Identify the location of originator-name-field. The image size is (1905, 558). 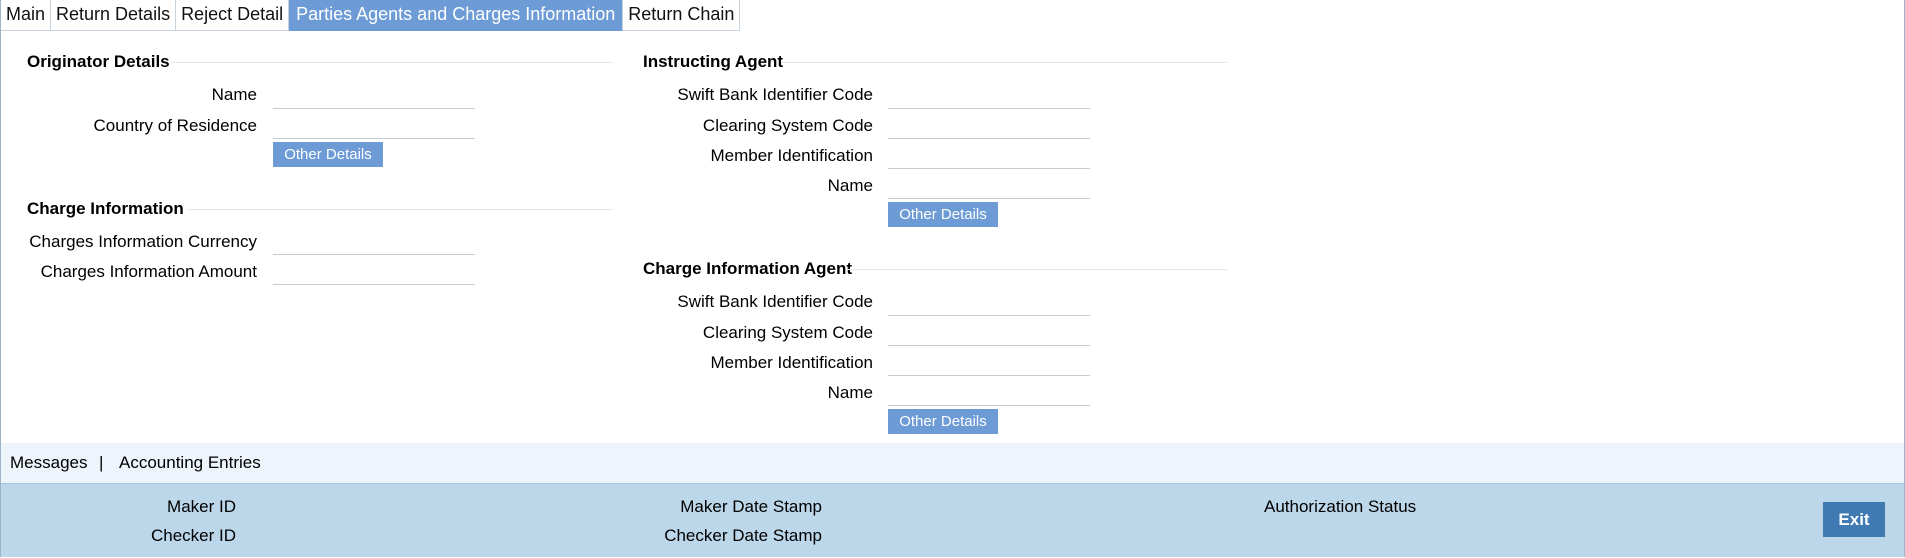
(374, 94).